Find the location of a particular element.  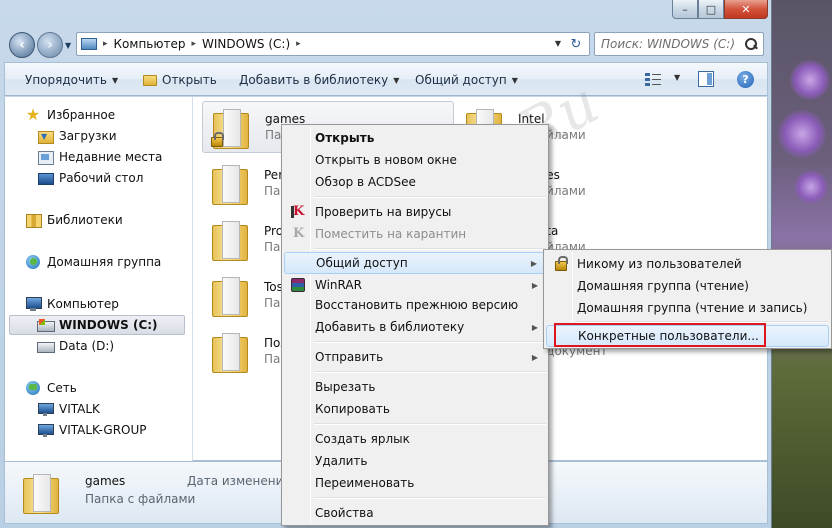

sidebar-item-label: Недавние места is located at coordinates (111, 157).